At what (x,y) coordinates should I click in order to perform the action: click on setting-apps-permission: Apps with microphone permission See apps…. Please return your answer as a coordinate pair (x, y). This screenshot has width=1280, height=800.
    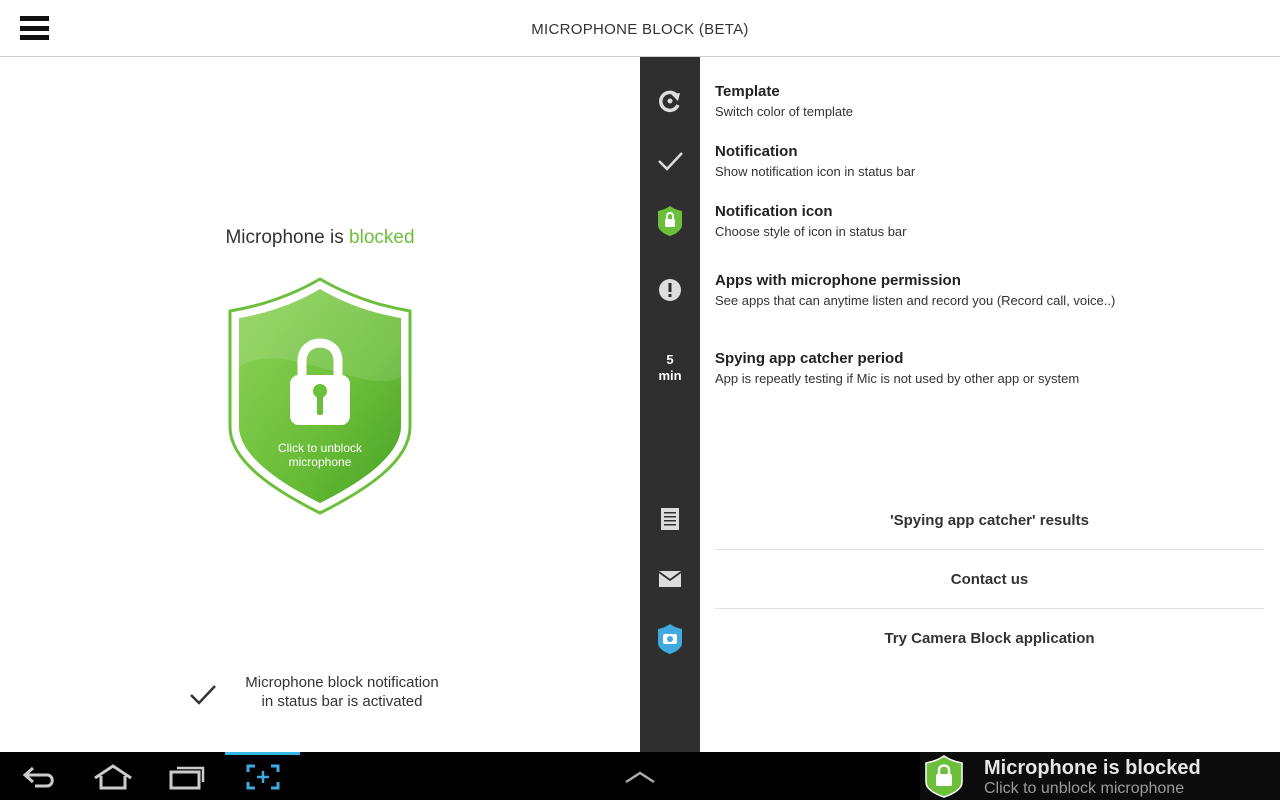
    Looking at the image, I should click on (990, 290).